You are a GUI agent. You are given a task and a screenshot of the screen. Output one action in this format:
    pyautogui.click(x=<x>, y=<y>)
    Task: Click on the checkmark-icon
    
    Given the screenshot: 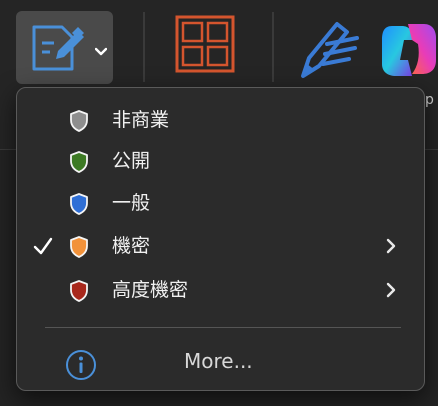 What is the action you would take?
    pyautogui.click(x=43, y=248)
    